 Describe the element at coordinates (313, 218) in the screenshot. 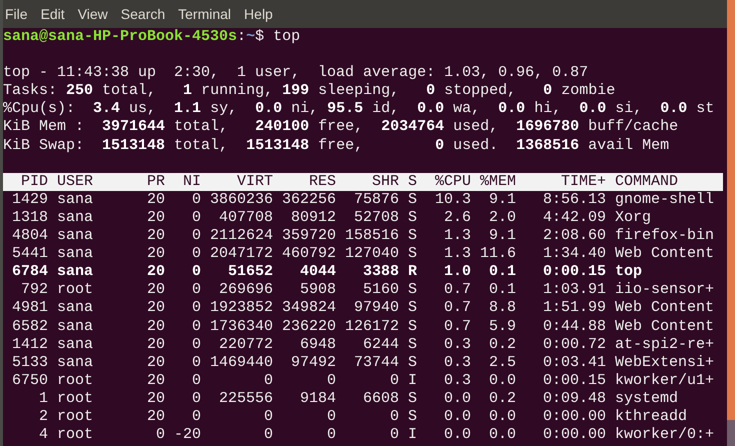

I see `table-cell-text: 80912` at that location.